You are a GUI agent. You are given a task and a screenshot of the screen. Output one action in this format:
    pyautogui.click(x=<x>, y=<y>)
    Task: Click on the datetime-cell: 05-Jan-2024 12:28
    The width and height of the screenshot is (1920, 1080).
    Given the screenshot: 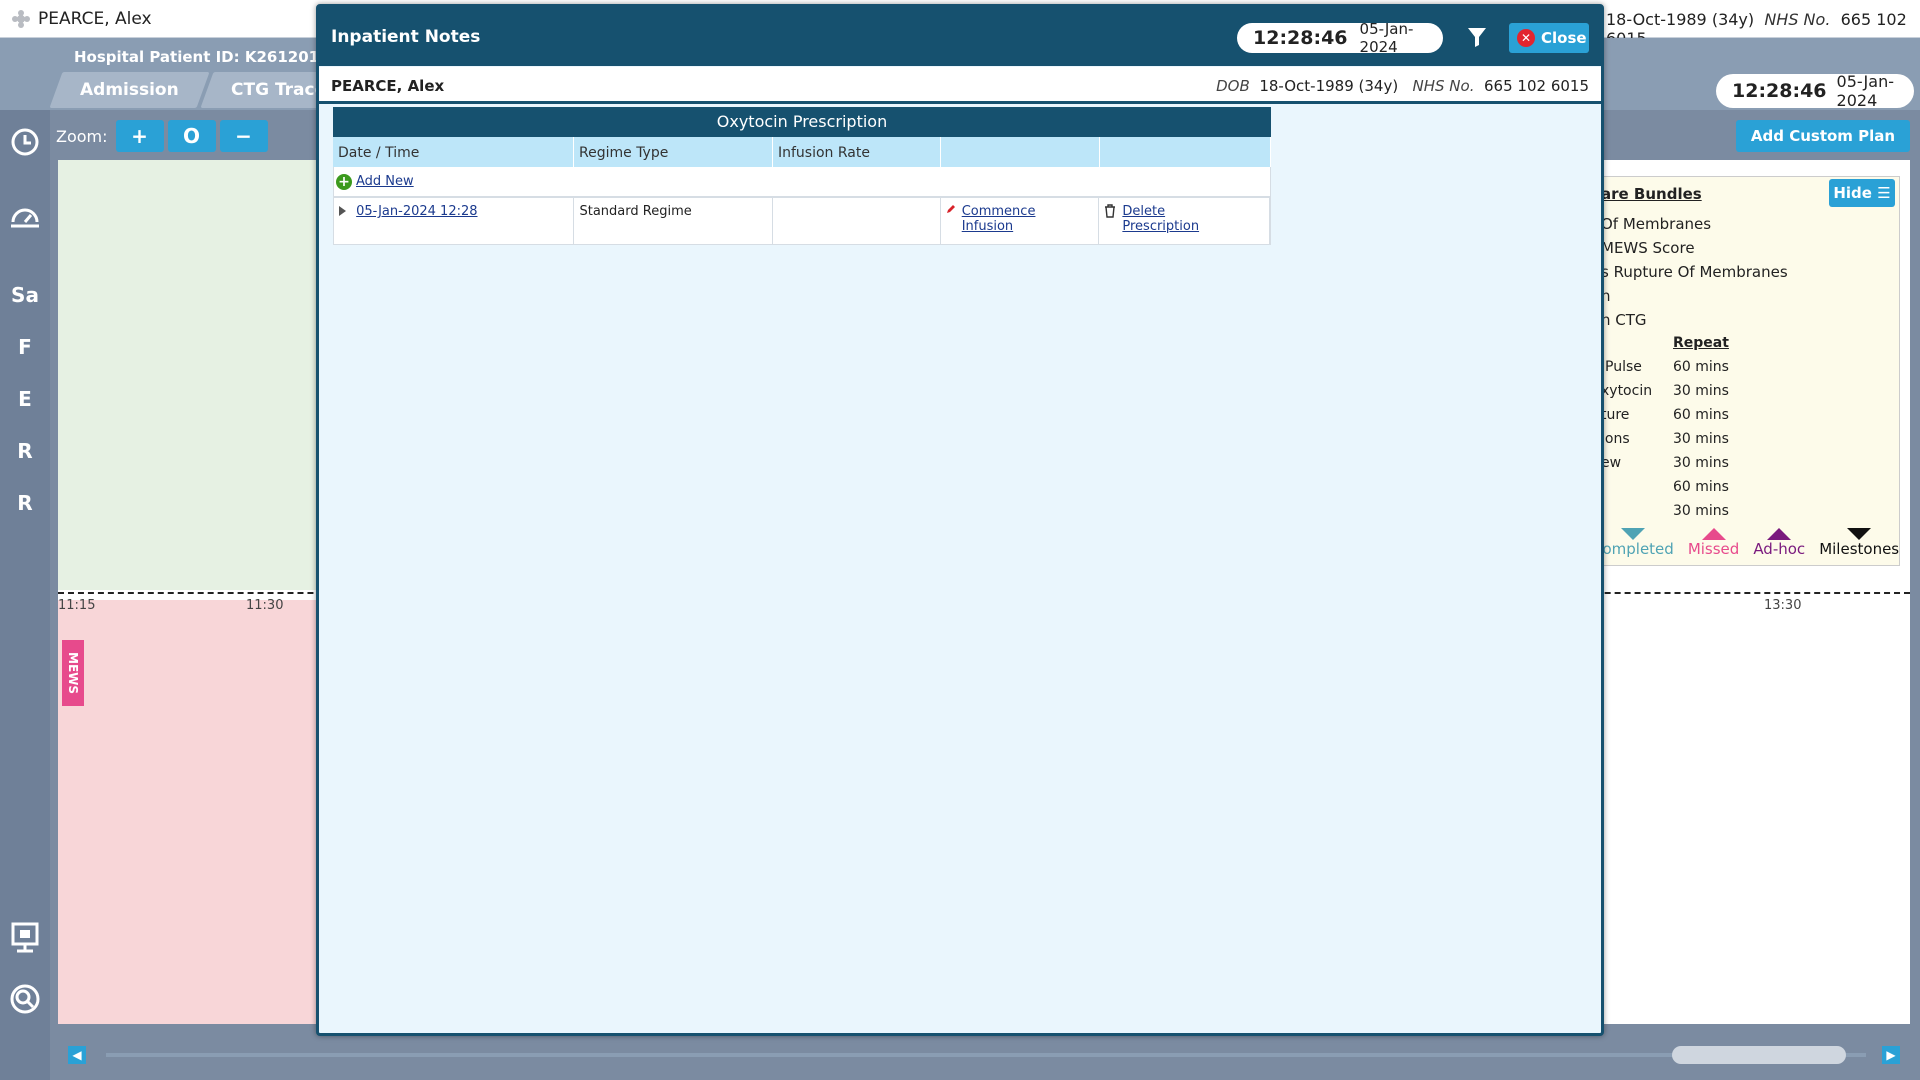 What is the action you would take?
    pyautogui.click(x=454, y=221)
    